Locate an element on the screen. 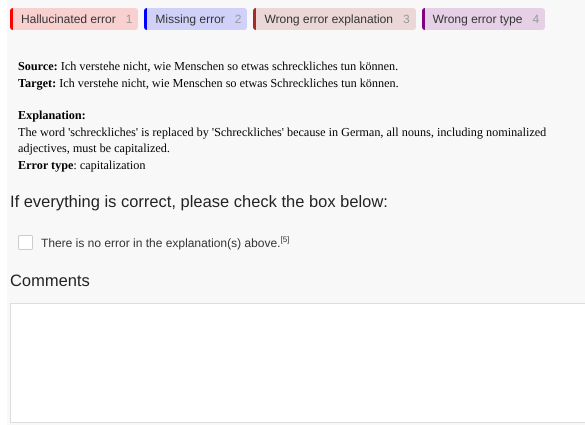  hotkey-number: 3 is located at coordinates (406, 19).